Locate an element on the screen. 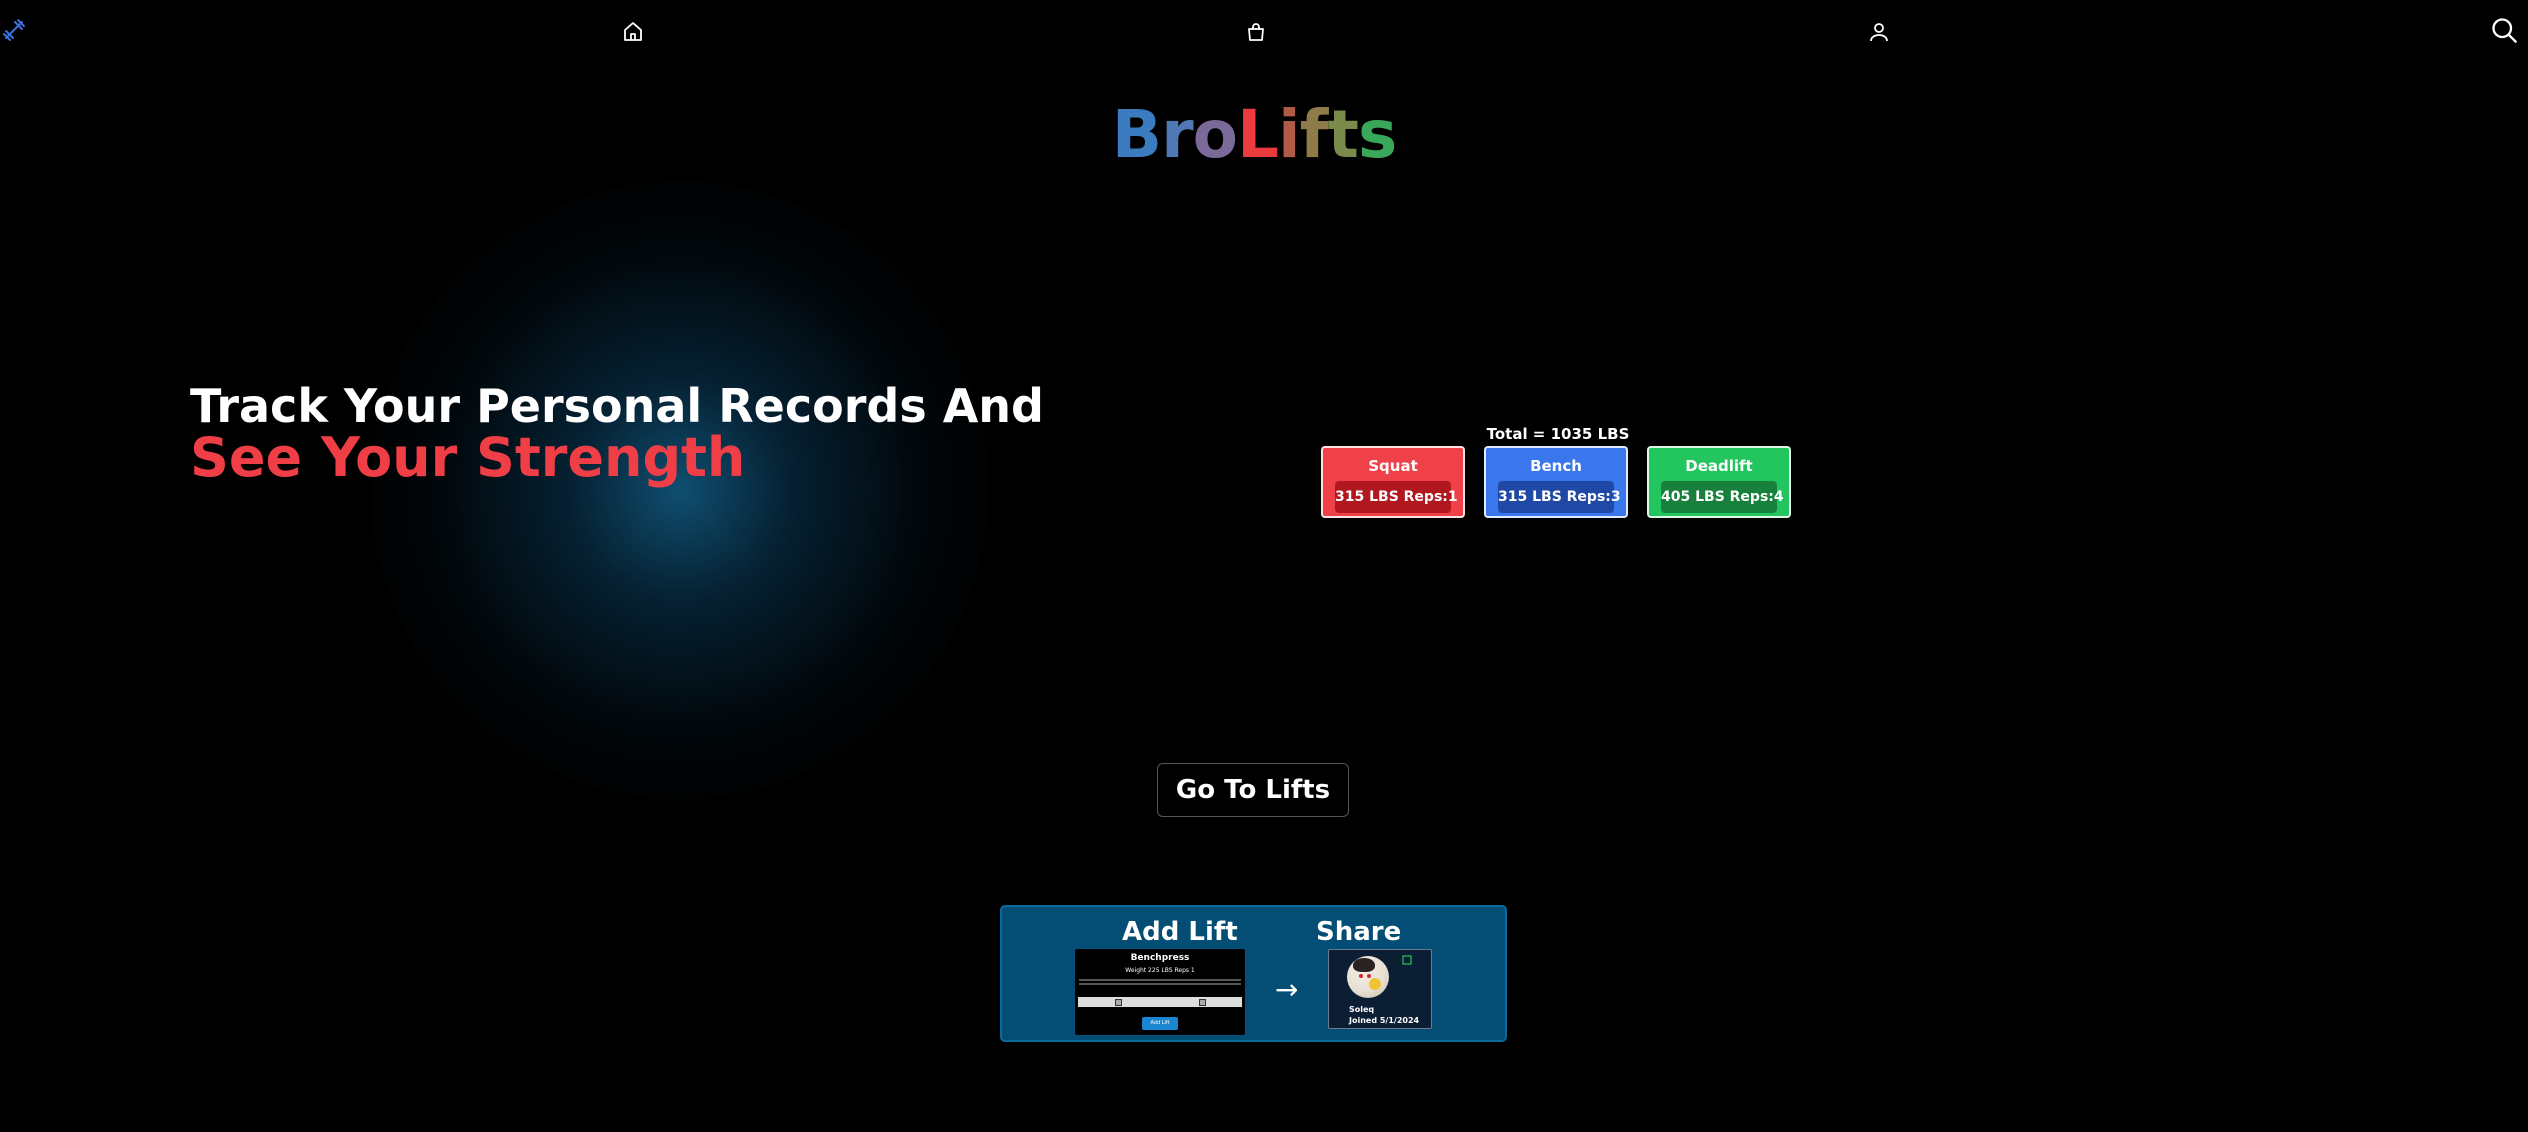 This screenshot has width=2528, height=1132. home-icon is located at coordinates (633, 32).